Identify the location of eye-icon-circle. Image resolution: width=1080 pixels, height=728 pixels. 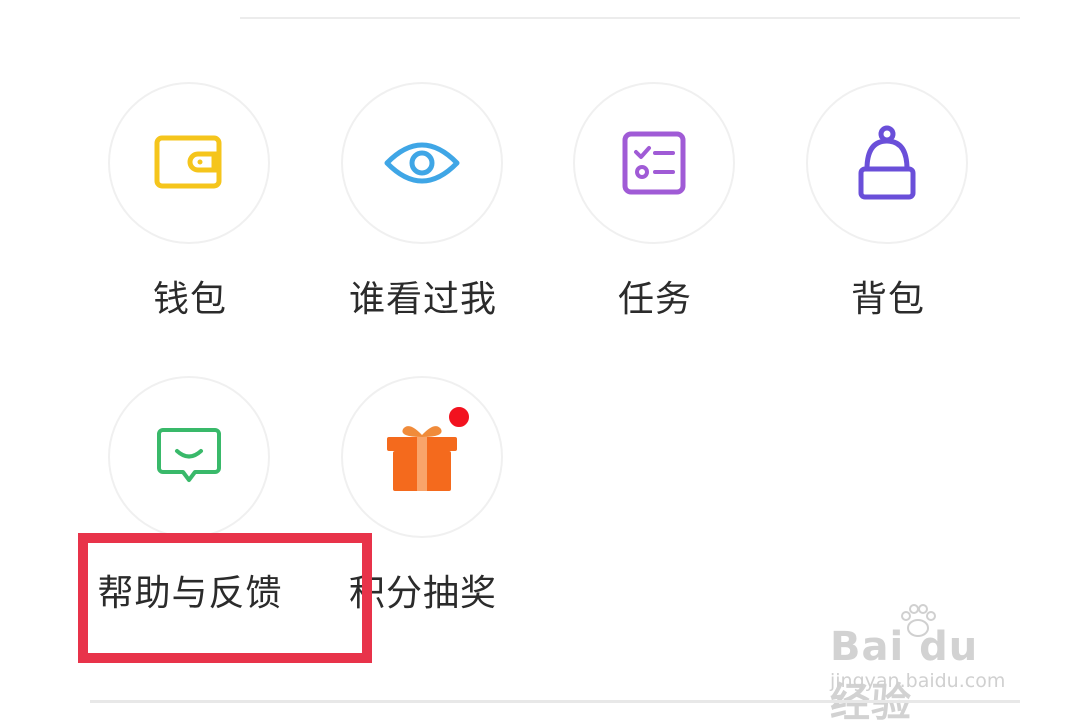
(422, 163).